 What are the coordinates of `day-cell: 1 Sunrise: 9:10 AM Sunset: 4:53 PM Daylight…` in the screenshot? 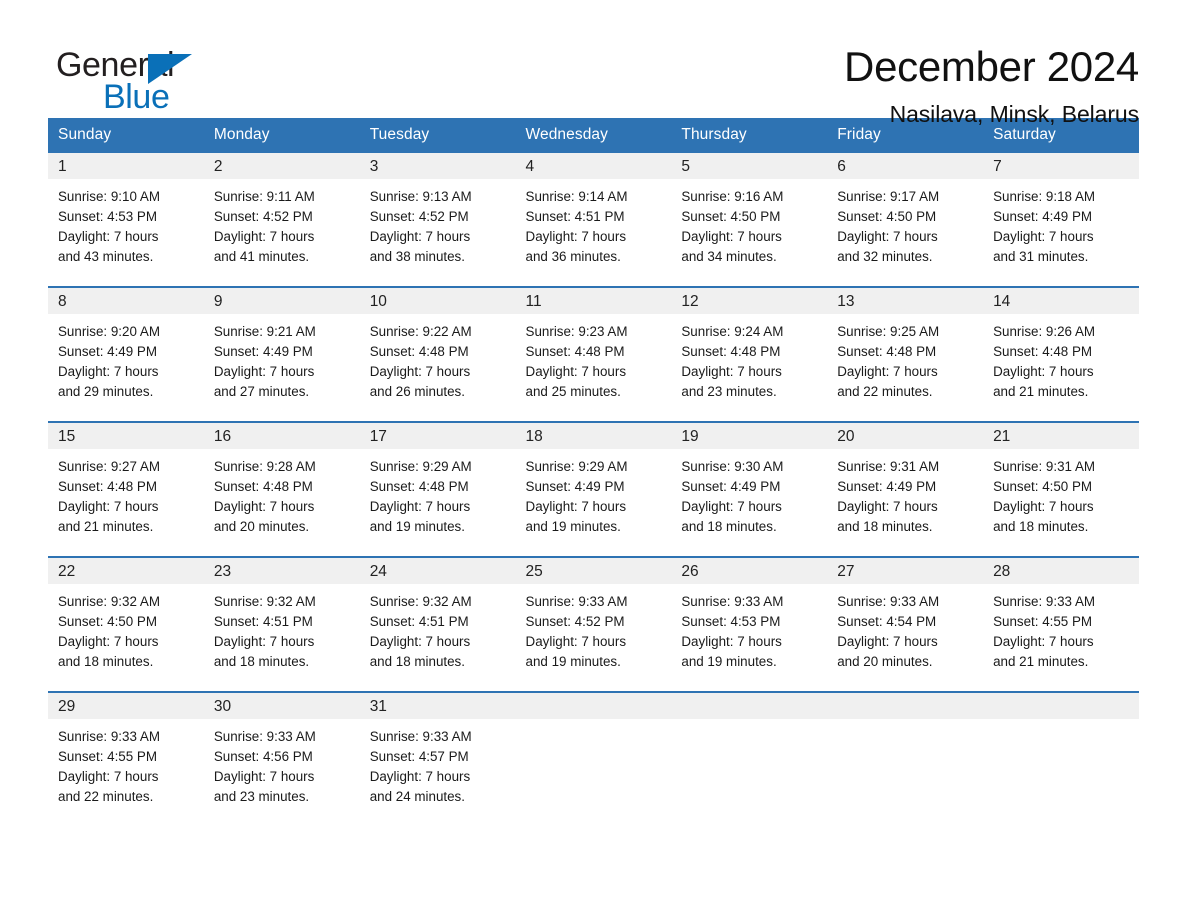 It's located at (126, 220).